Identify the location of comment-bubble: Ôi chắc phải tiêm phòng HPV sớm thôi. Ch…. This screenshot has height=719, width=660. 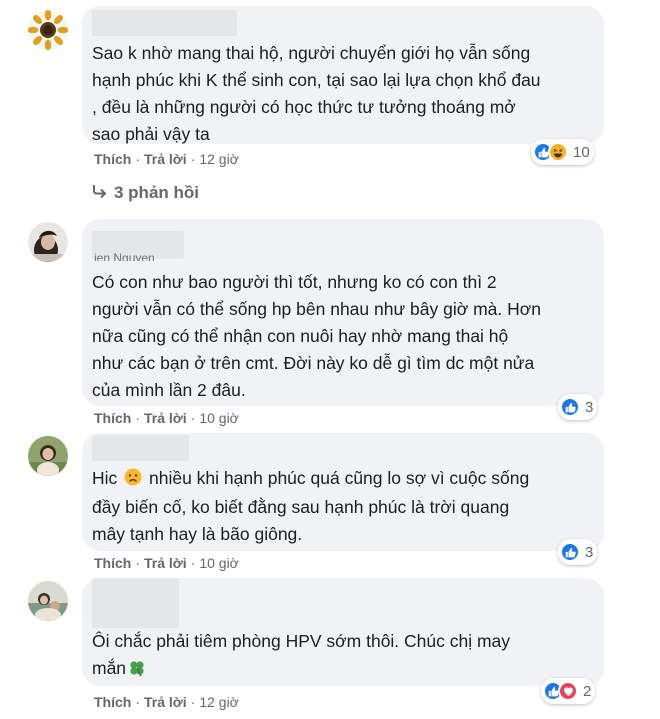
(343, 632).